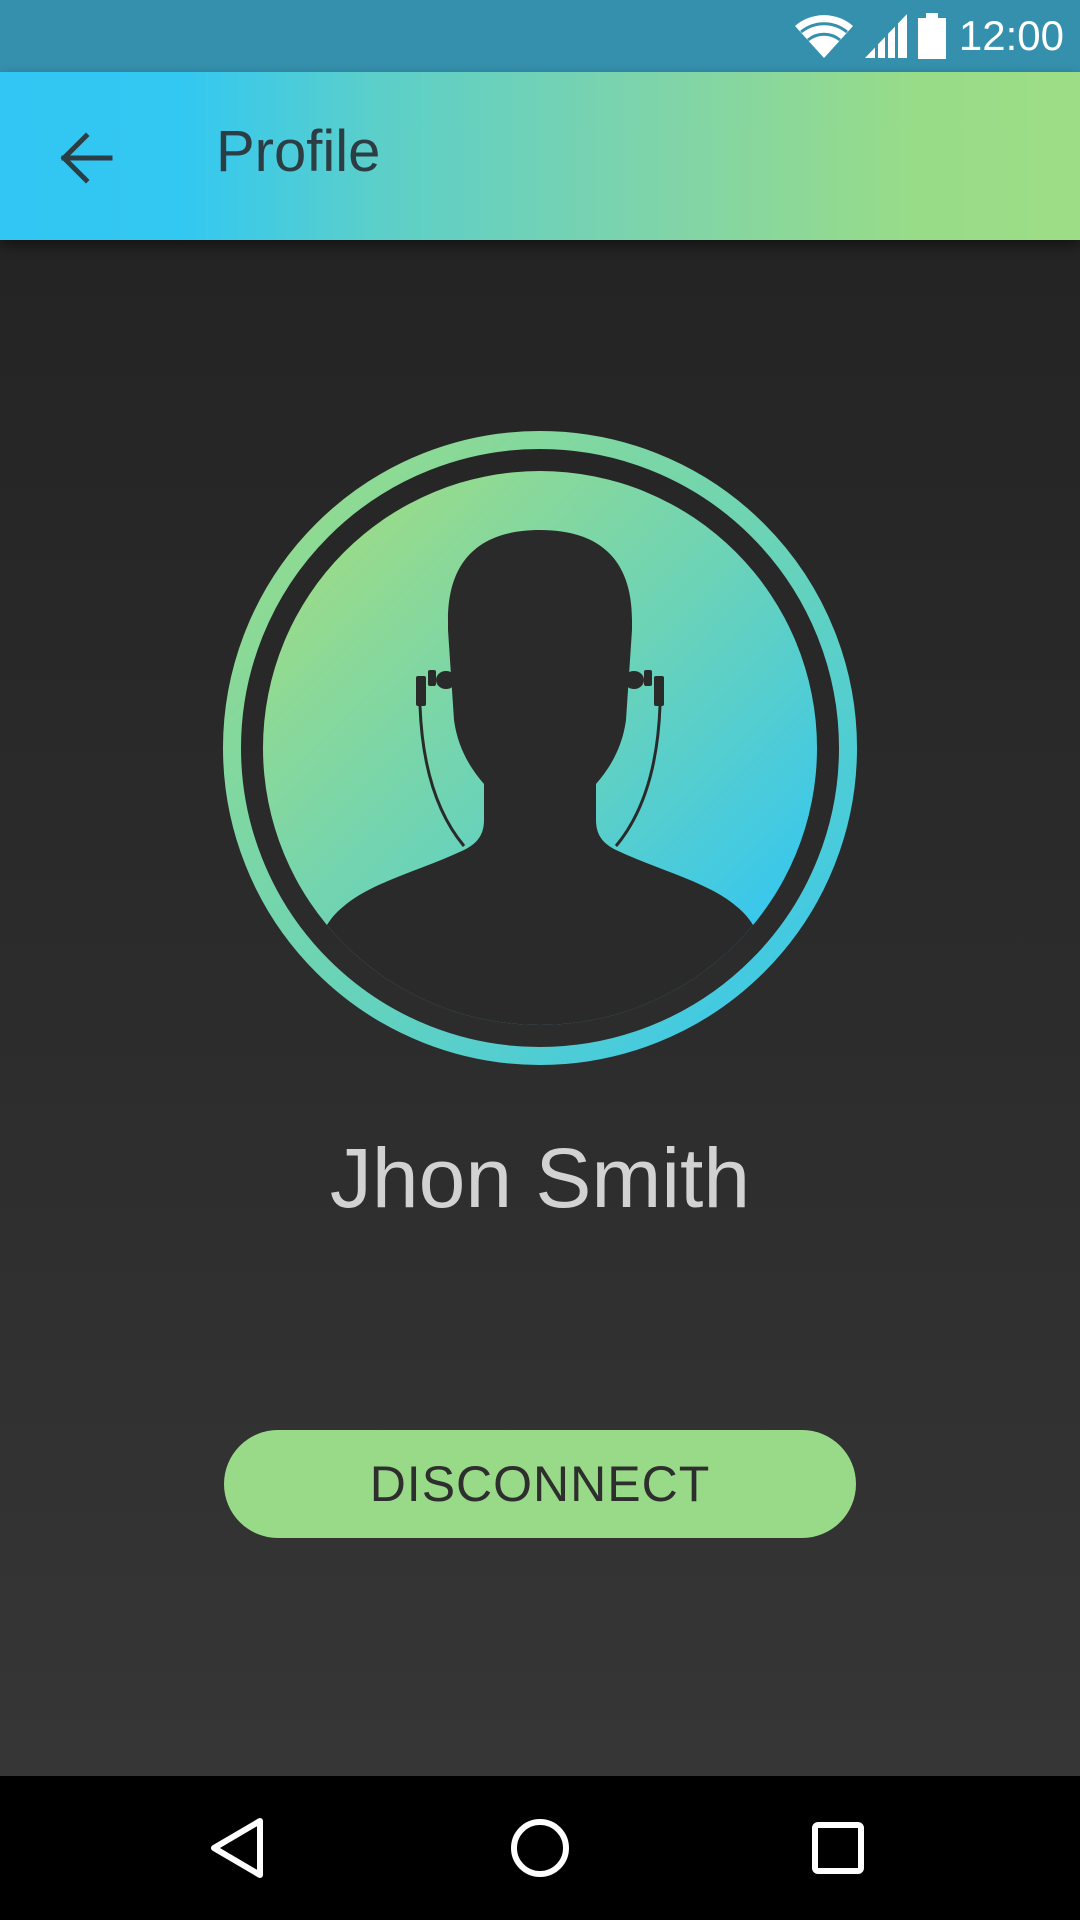  What do you see at coordinates (540, 1484) in the screenshot?
I see `disconnect-button: DISCONNECT` at bounding box center [540, 1484].